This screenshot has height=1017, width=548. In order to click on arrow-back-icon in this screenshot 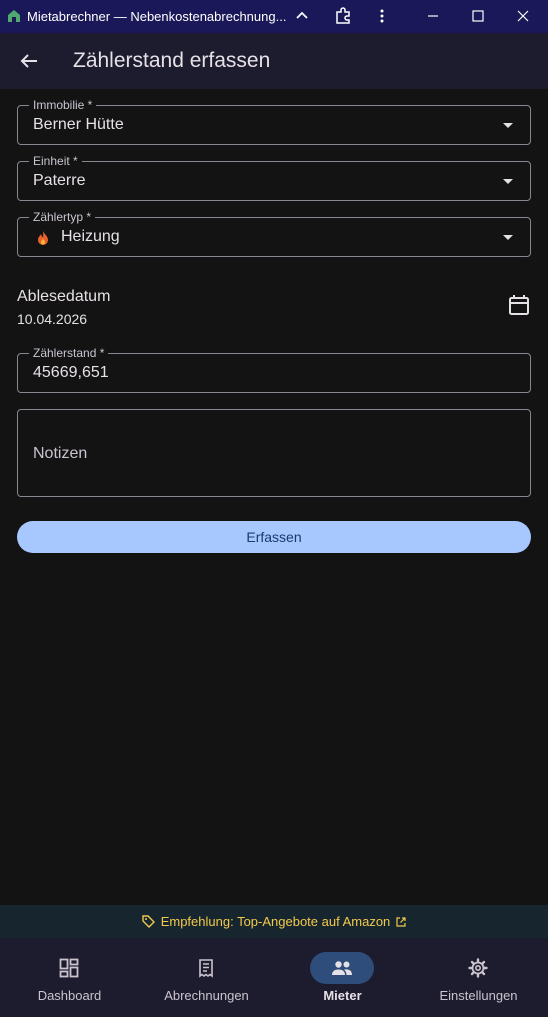, I will do `click(28, 61)`.